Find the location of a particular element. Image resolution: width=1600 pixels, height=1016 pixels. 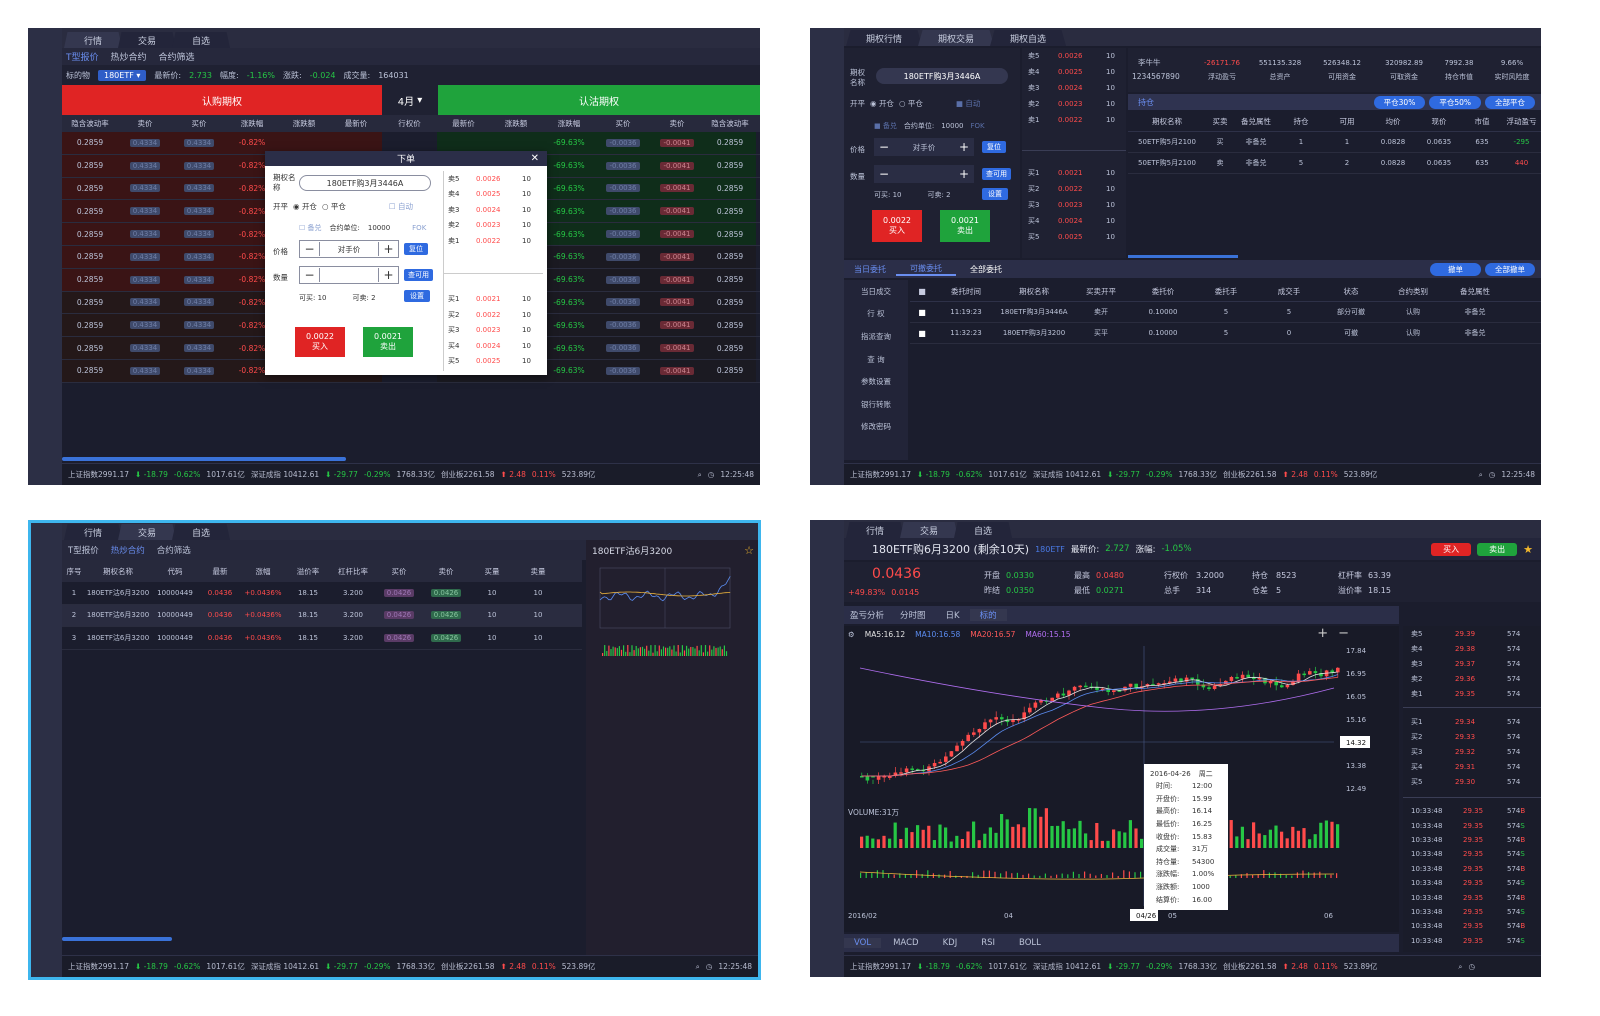

zoom-in-icon: + is located at coordinates (1322, 633).